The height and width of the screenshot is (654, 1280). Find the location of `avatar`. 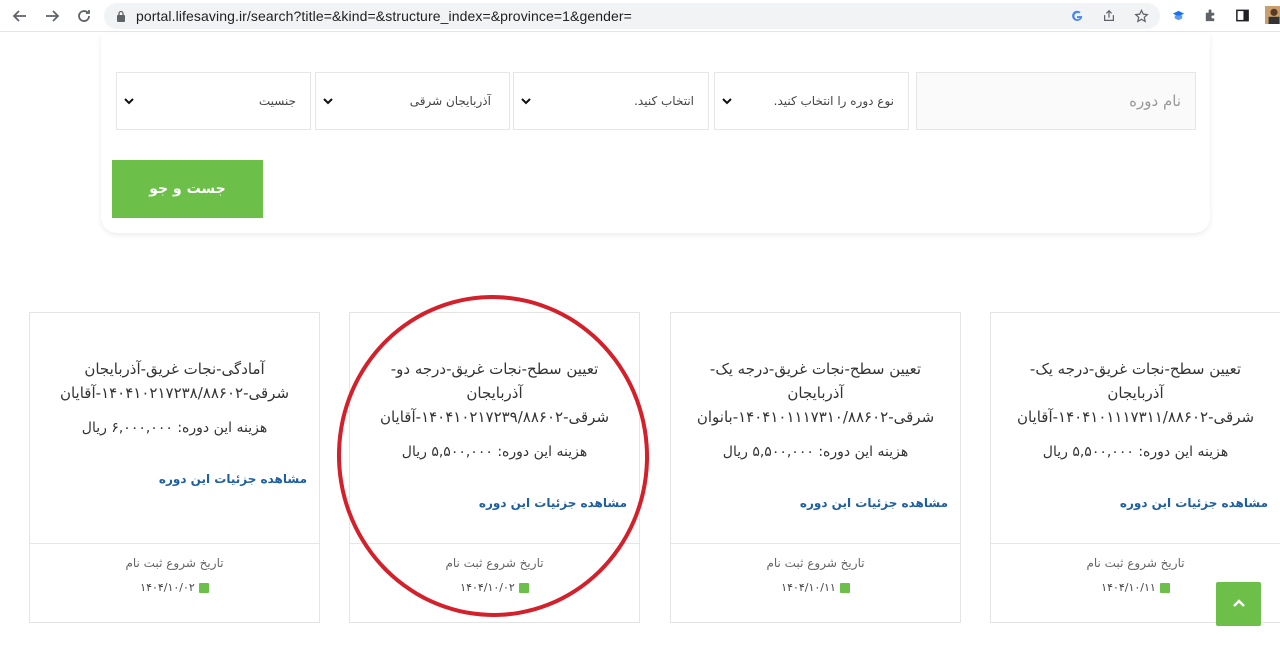

avatar is located at coordinates (1272, 15).